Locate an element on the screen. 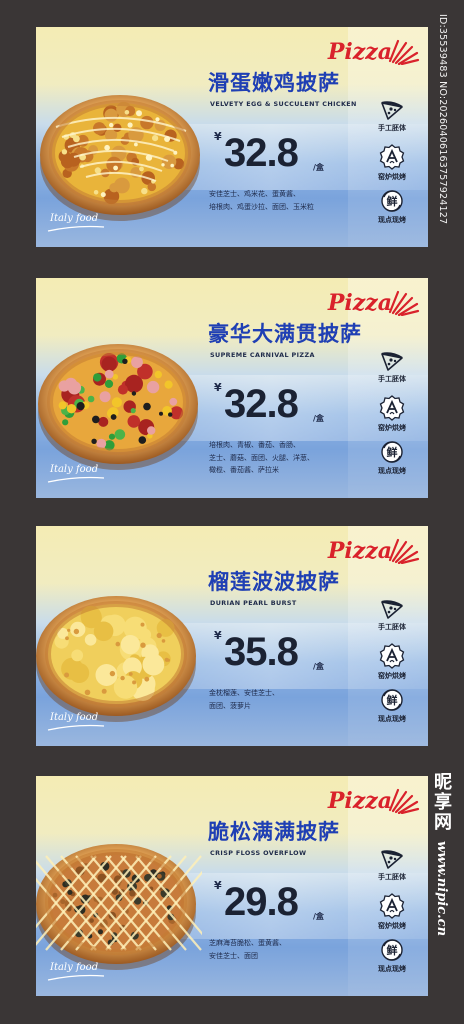  pizza-title: 滑蛋嫩鸡披萨 is located at coordinates (274, 83).